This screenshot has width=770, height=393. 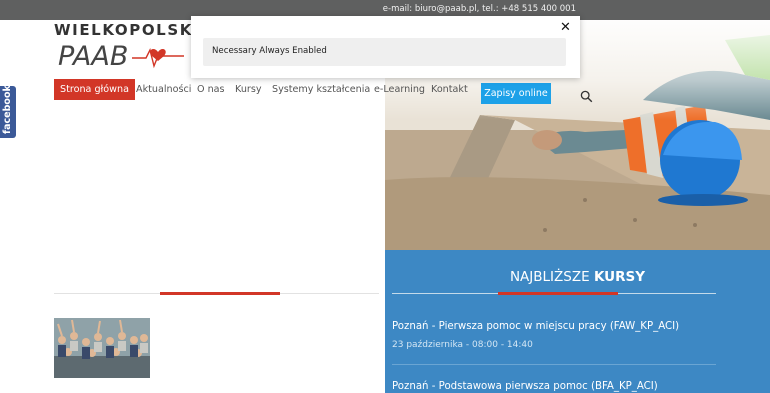 What do you see at coordinates (449, 89) in the screenshot?
I see `nav-item-kontakt: Kontakt` at bounding box center [449, 89].